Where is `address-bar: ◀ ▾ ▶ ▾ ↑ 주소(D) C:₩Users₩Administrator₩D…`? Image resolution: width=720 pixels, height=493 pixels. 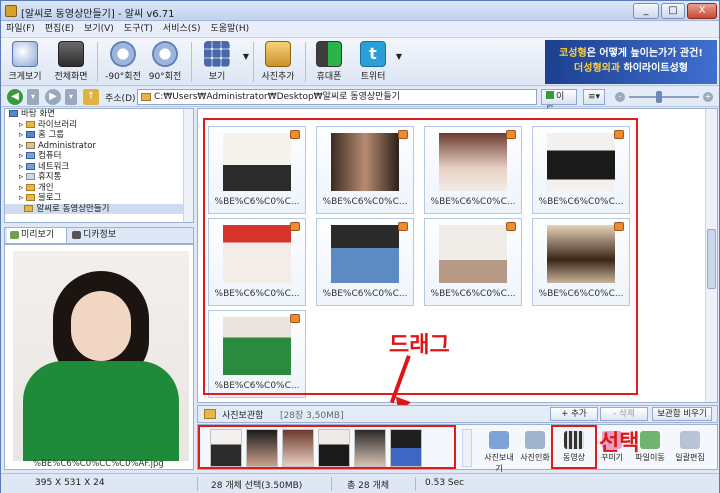
address-bar: ◀ ▾ ▶ ▾ ↑ 주소(D) C:₩Users₩Administrator₩D… is located at coordinates (360, 101).